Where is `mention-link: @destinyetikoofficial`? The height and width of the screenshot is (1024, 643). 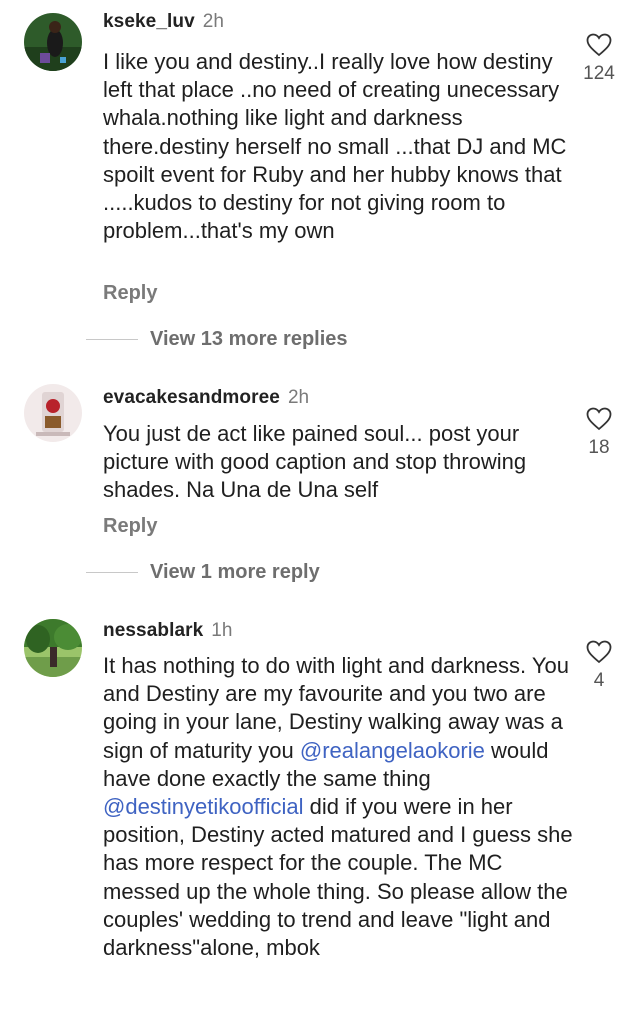
mention-link: @destinyetikoofficial is located at coordinates (203, 806).